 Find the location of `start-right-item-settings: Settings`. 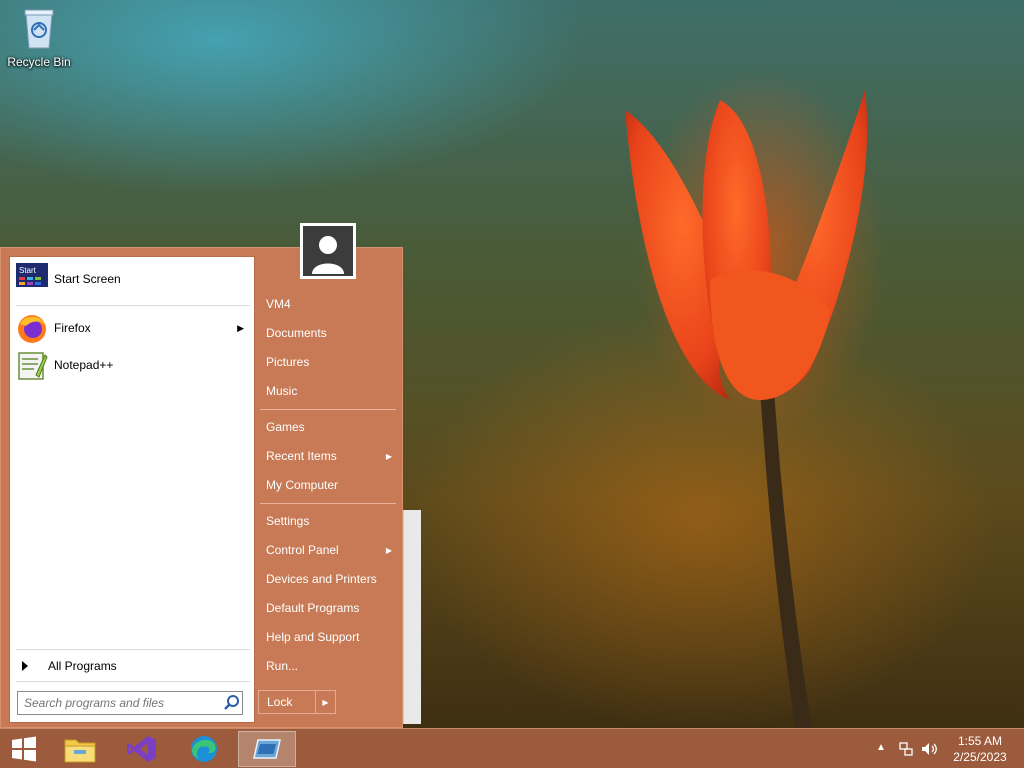

start-right-item-settings: Settings is located at coordinates (328, 521).